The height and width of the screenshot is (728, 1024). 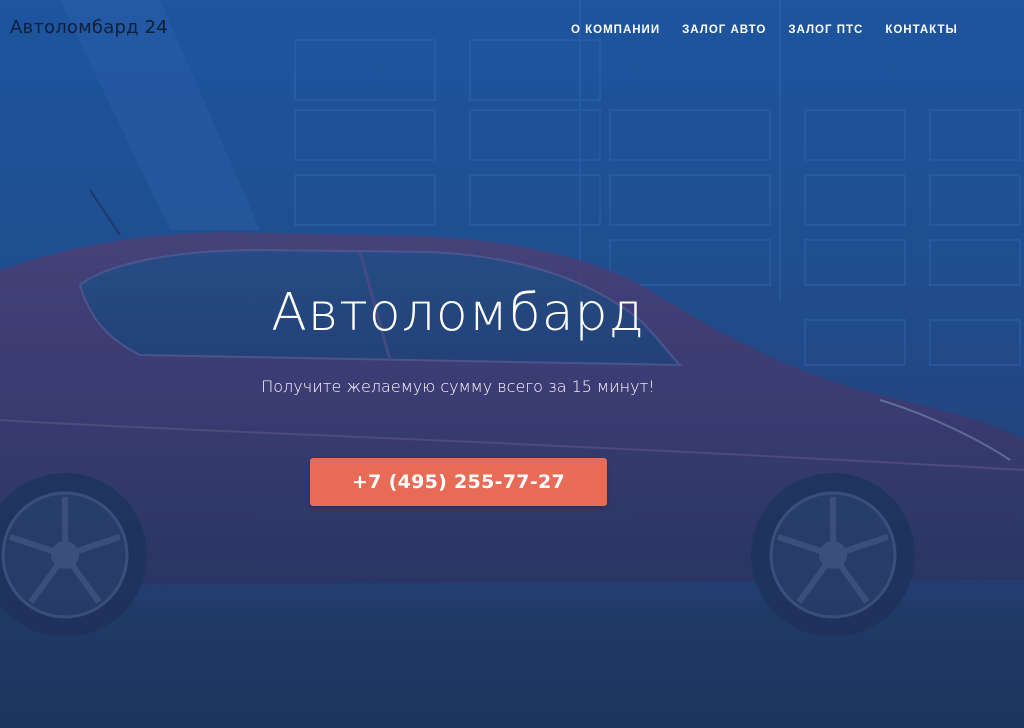 What do you see at coordinates (89, 27) in the screenshot?
I see `brand-logo: Автоломбард 24` at bounding box center [89, 27].